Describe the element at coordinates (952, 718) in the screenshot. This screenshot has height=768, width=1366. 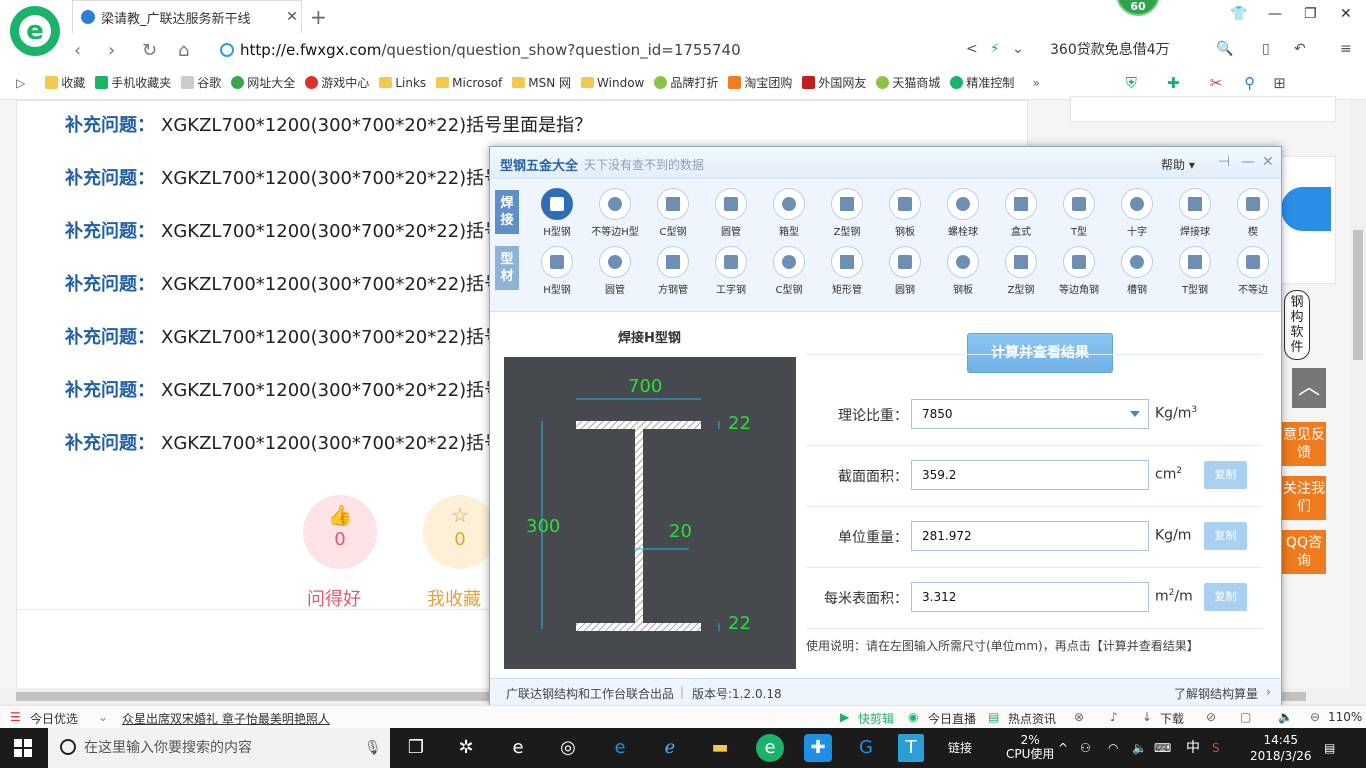
I see `live-link: 今日直播` at that location.